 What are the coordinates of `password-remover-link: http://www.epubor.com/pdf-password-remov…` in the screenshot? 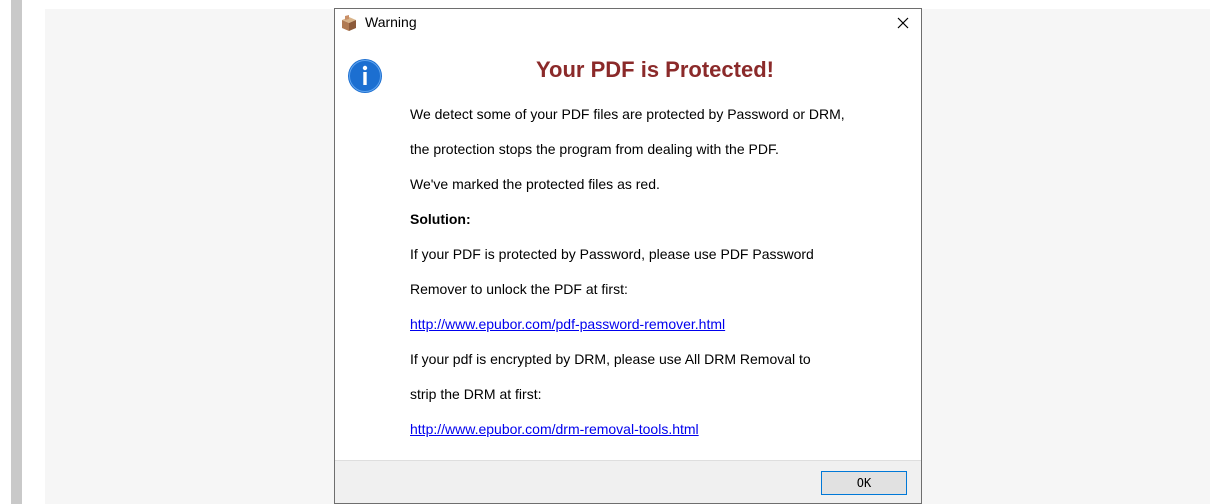 It's located at (567, 324).